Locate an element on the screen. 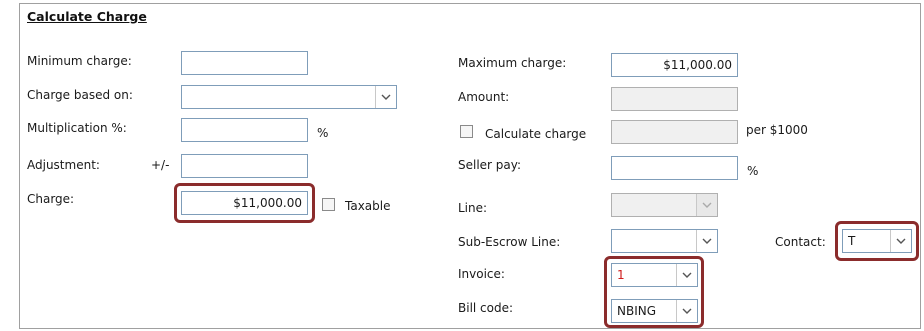 The height and width of the screenshot is (331, 924). minimum-charge-label: Minimum charge: is located at coordinates (79, 61).